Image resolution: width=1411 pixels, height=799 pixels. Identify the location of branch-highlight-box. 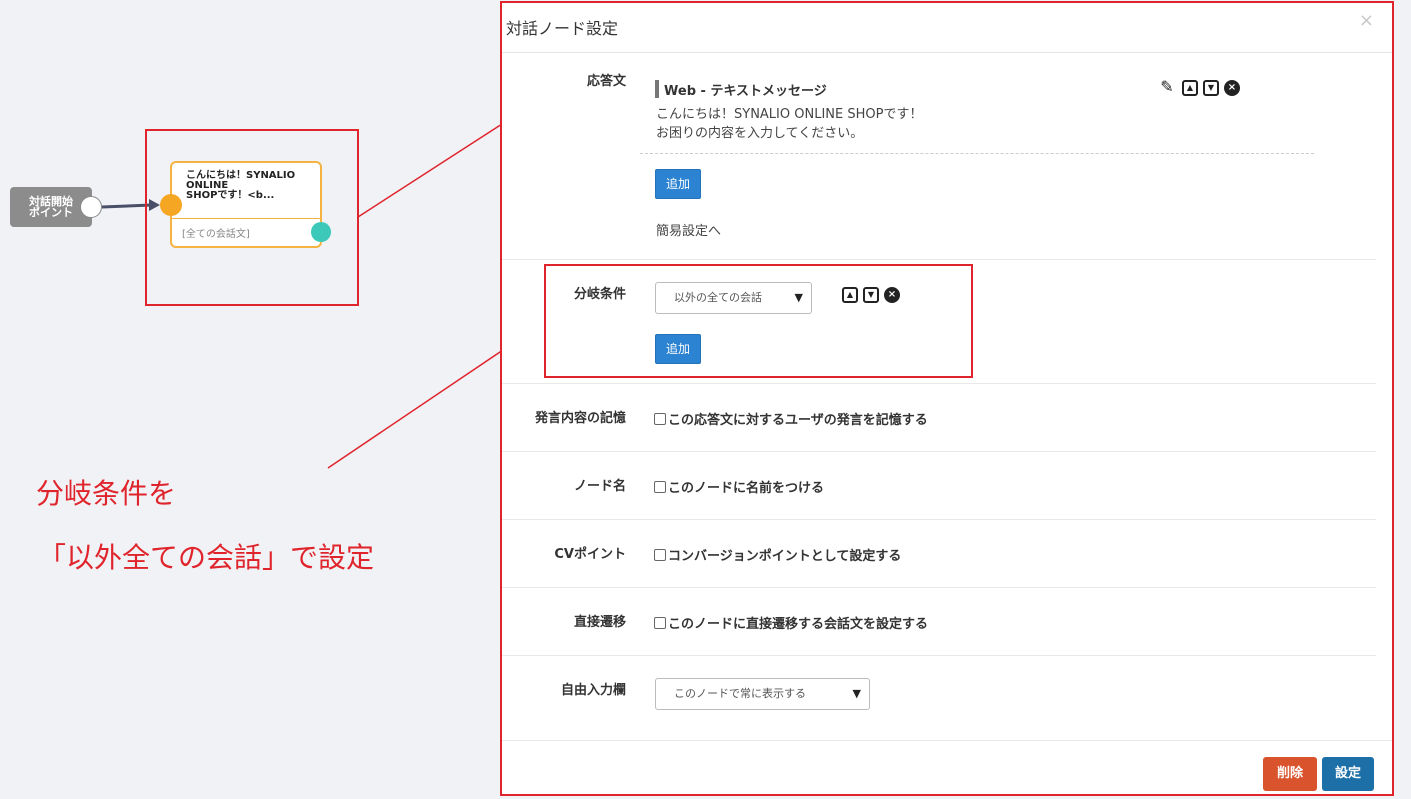
(758, 321).